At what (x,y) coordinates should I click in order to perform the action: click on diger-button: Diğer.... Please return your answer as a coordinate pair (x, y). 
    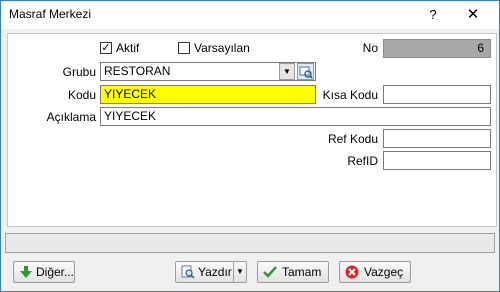
    Looking at the image, I should click on (44, 272).